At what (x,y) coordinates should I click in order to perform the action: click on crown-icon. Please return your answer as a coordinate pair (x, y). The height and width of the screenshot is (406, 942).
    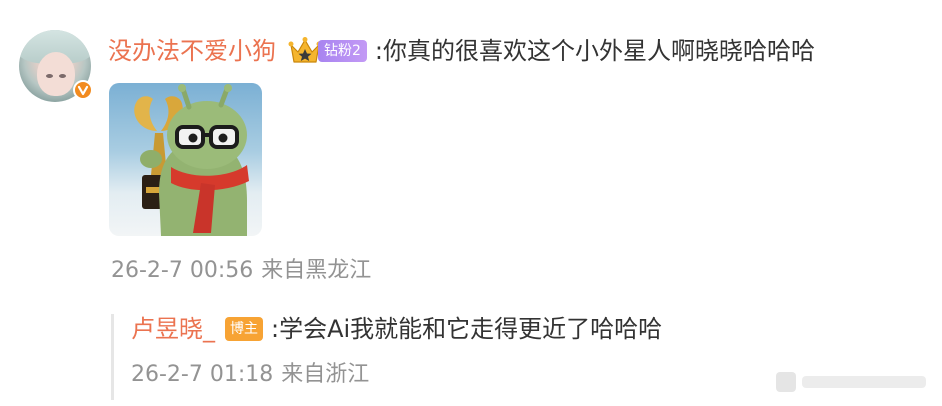
    Looking at the image, I should click on (305, 51).